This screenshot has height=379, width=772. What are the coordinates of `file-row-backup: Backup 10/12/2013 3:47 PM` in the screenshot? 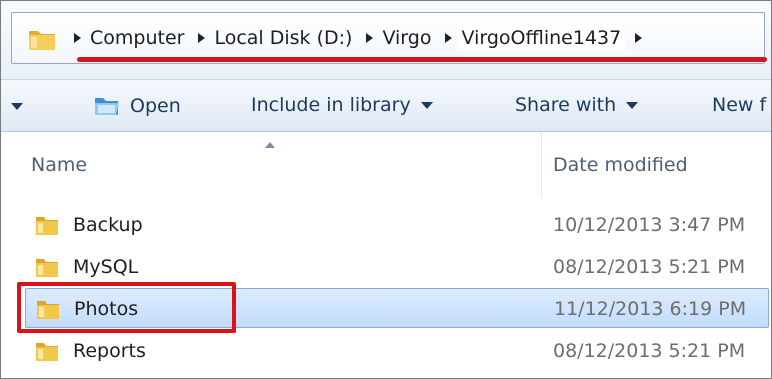 It's located at (397, 225).